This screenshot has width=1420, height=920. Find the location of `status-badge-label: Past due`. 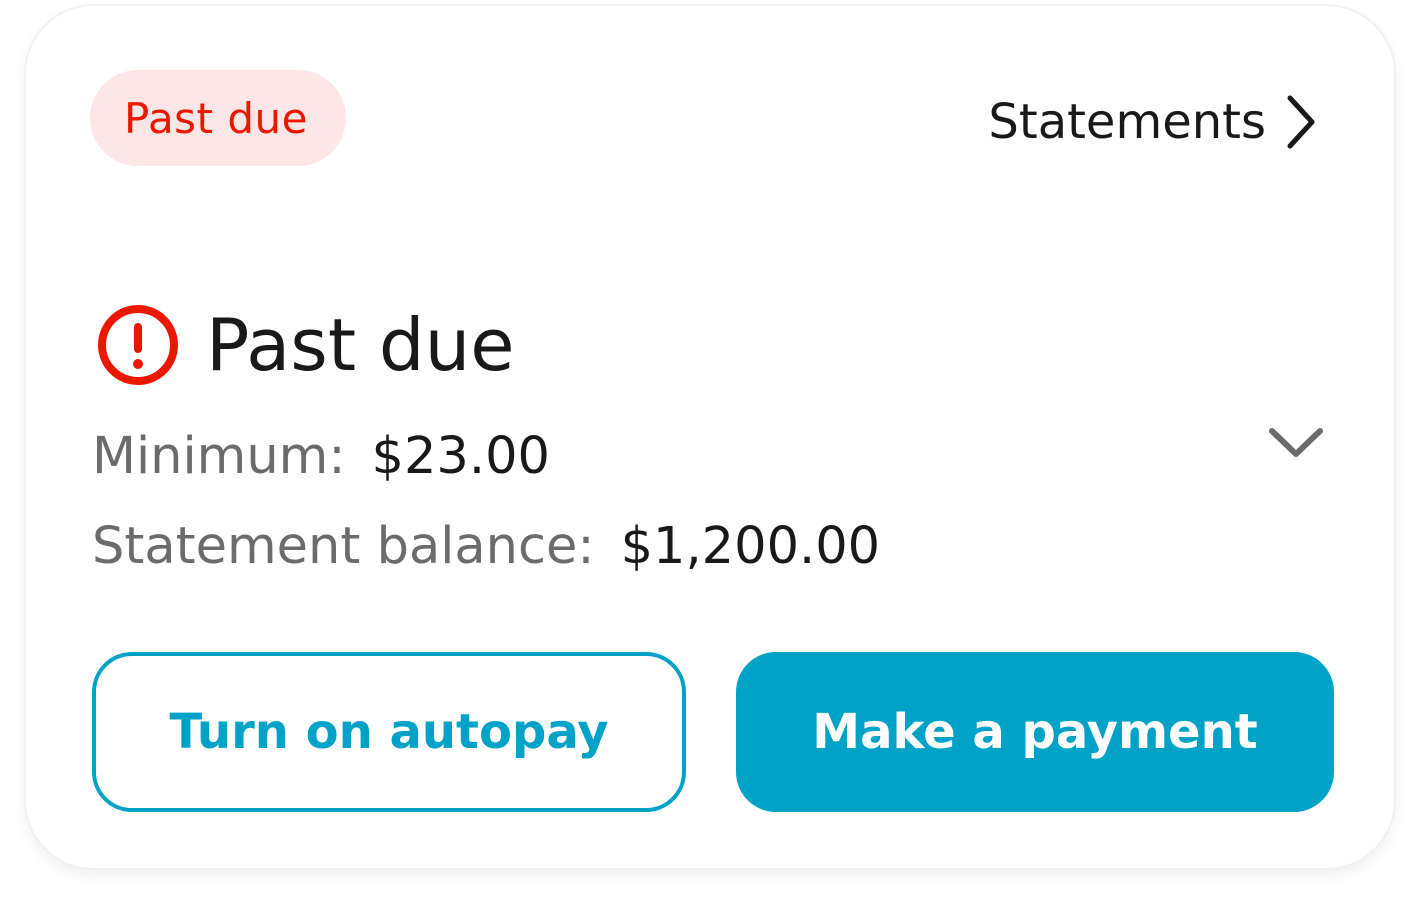

status-badge-label: Past due is located at coordinates (216, 118).